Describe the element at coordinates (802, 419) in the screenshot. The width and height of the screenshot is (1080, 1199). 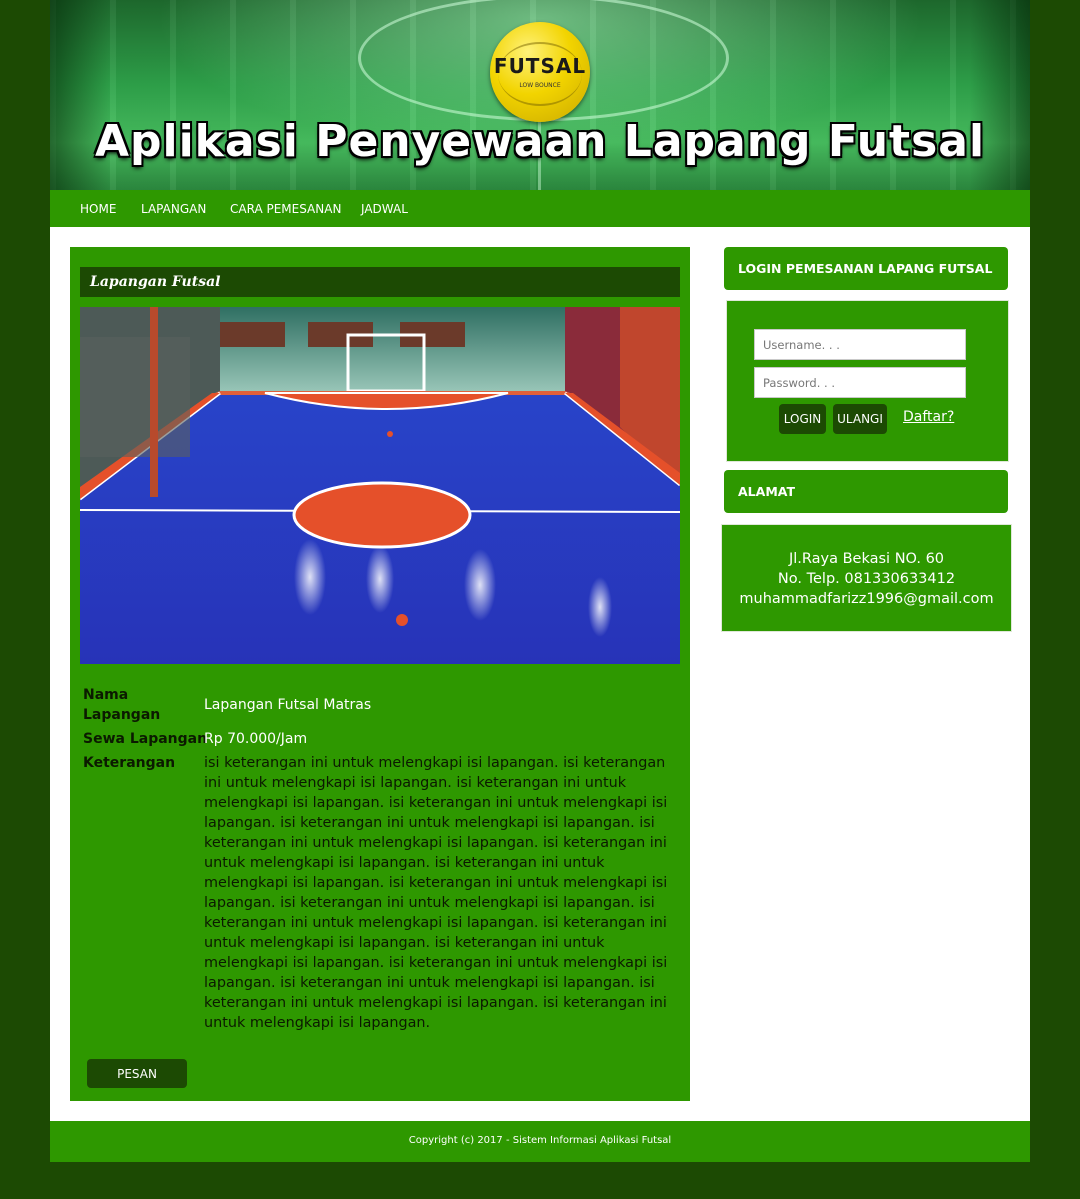
I see `login-button: LOGIN` at that location.